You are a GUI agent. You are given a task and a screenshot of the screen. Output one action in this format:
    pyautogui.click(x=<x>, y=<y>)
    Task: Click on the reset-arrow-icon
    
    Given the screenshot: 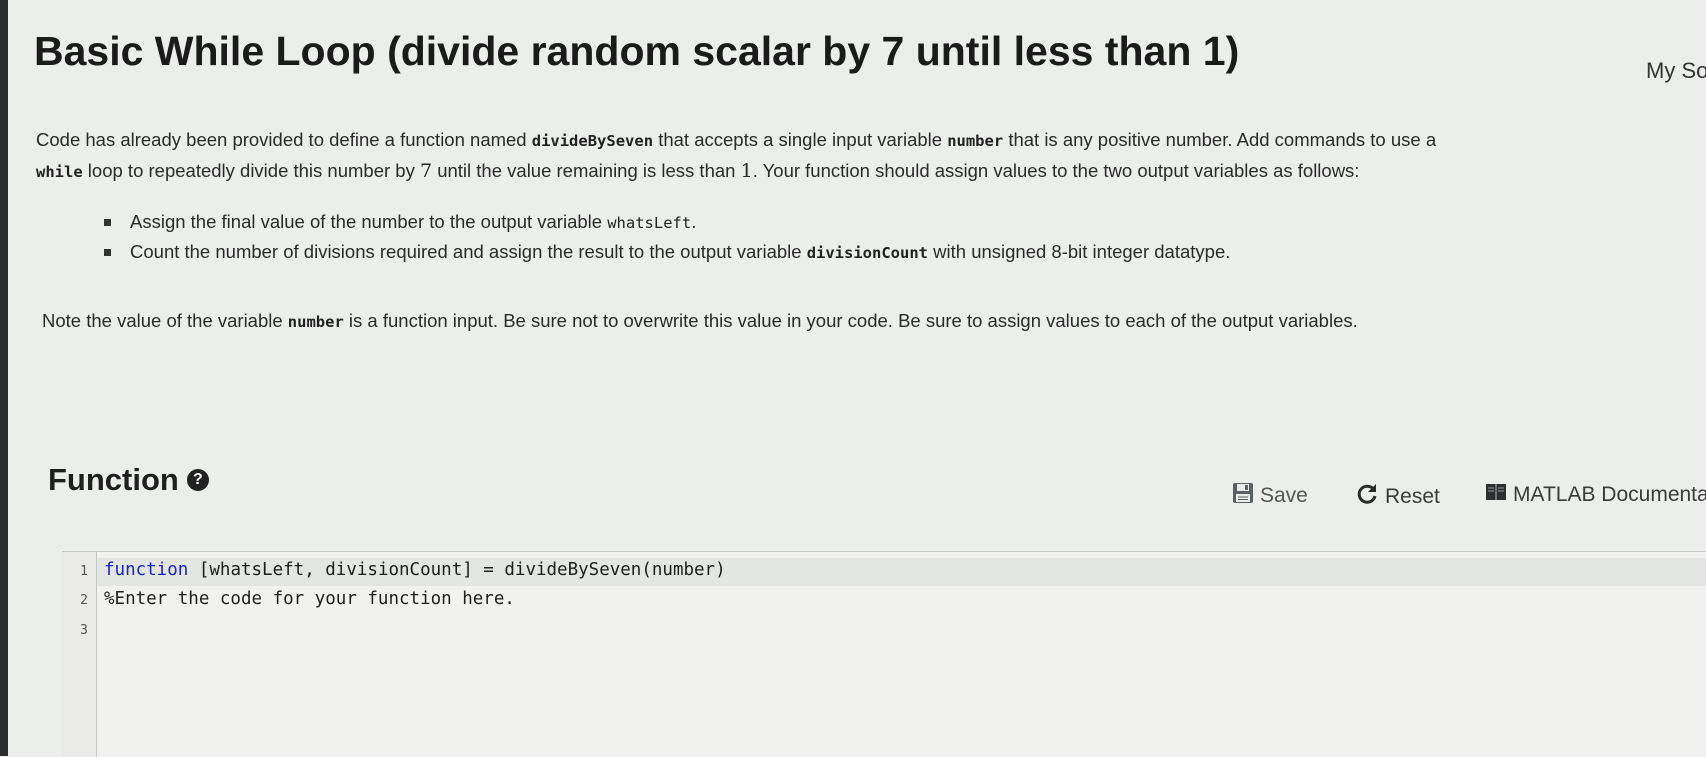 What is the action you would take?
    pyautogui.click(x=1367, y=497)
    